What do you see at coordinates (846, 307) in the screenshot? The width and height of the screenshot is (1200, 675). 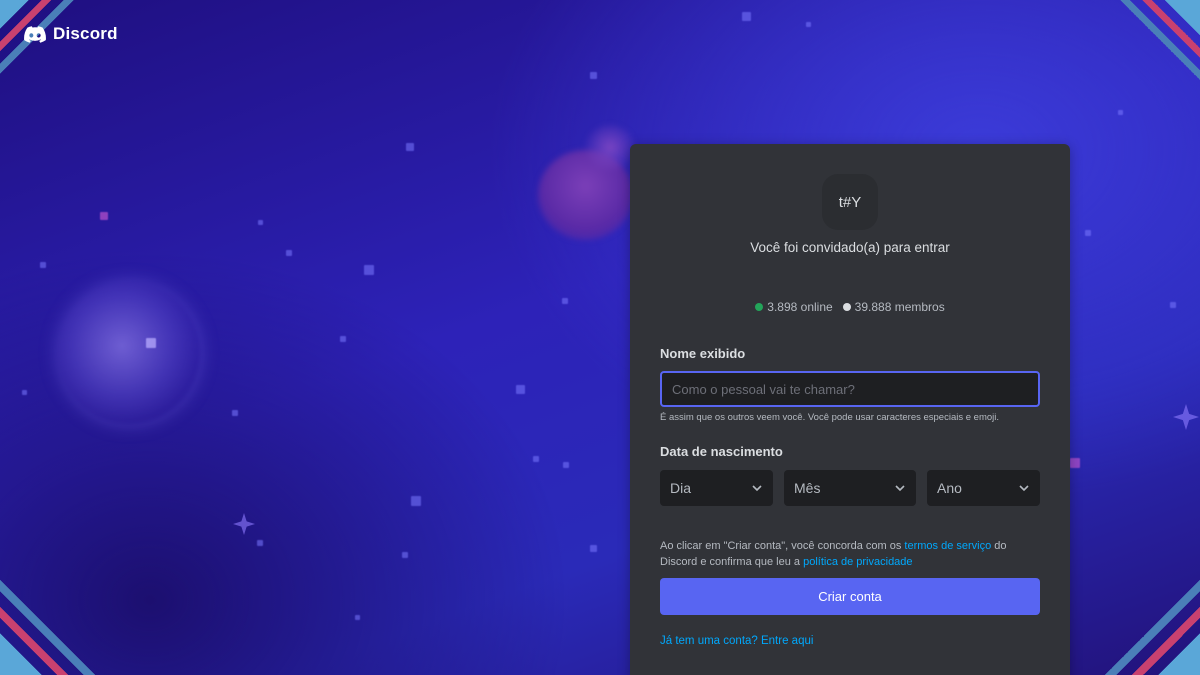 I see `members-dot-icon` at bounding box center [846, 307].